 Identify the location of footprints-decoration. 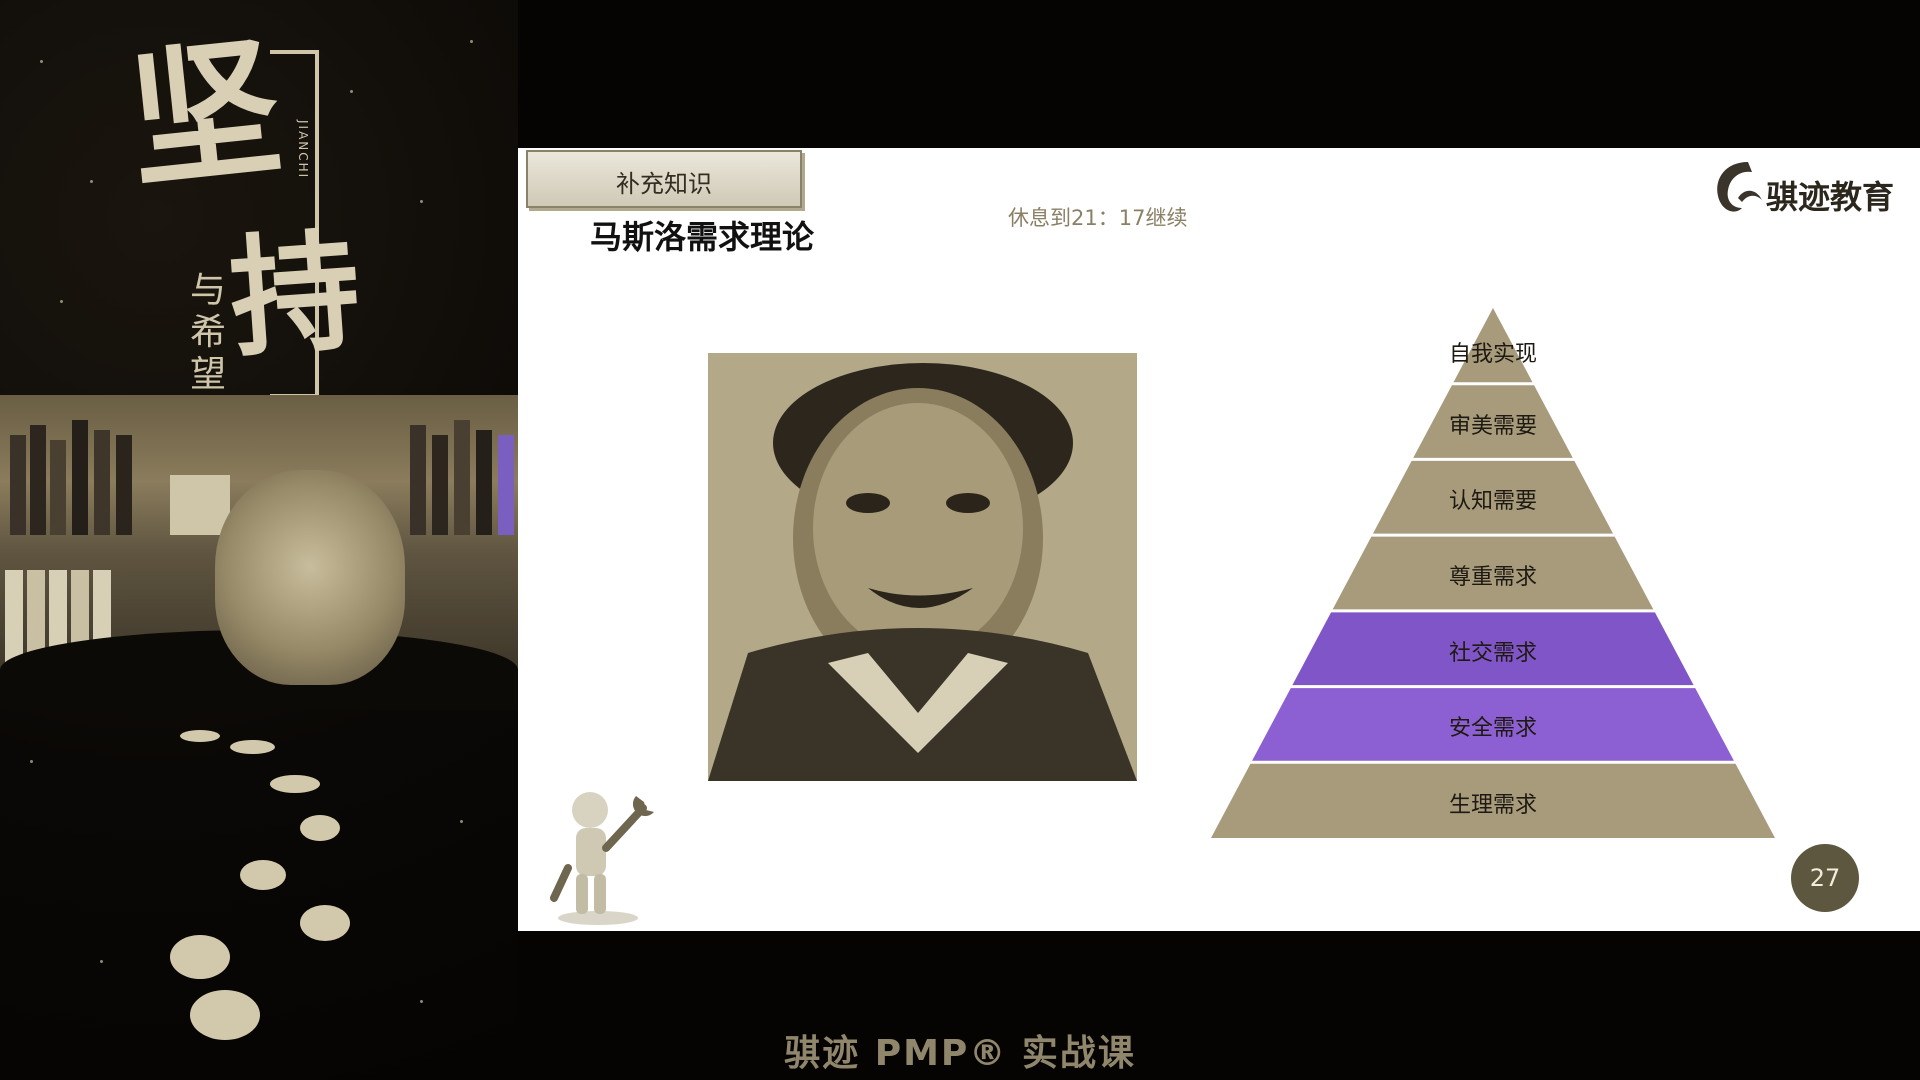
(280, 885).